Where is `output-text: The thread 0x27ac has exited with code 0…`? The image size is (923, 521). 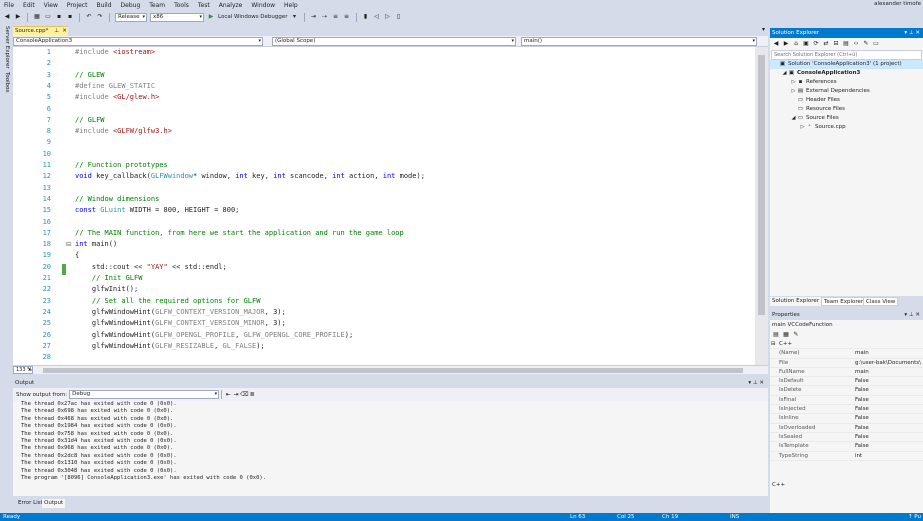 output-text: The thread 0x27ac has exited with code 0… is located at coordinates (390, 448).